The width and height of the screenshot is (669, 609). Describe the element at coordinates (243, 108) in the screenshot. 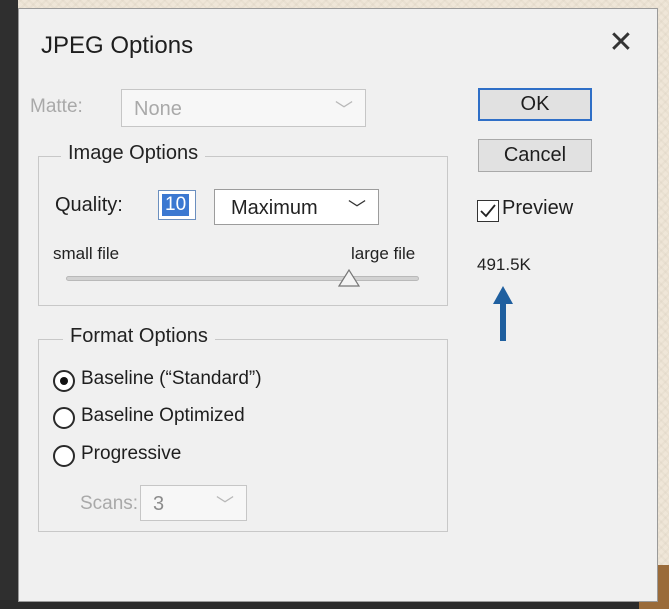

I see `matte-select: None ﹀` at that location.